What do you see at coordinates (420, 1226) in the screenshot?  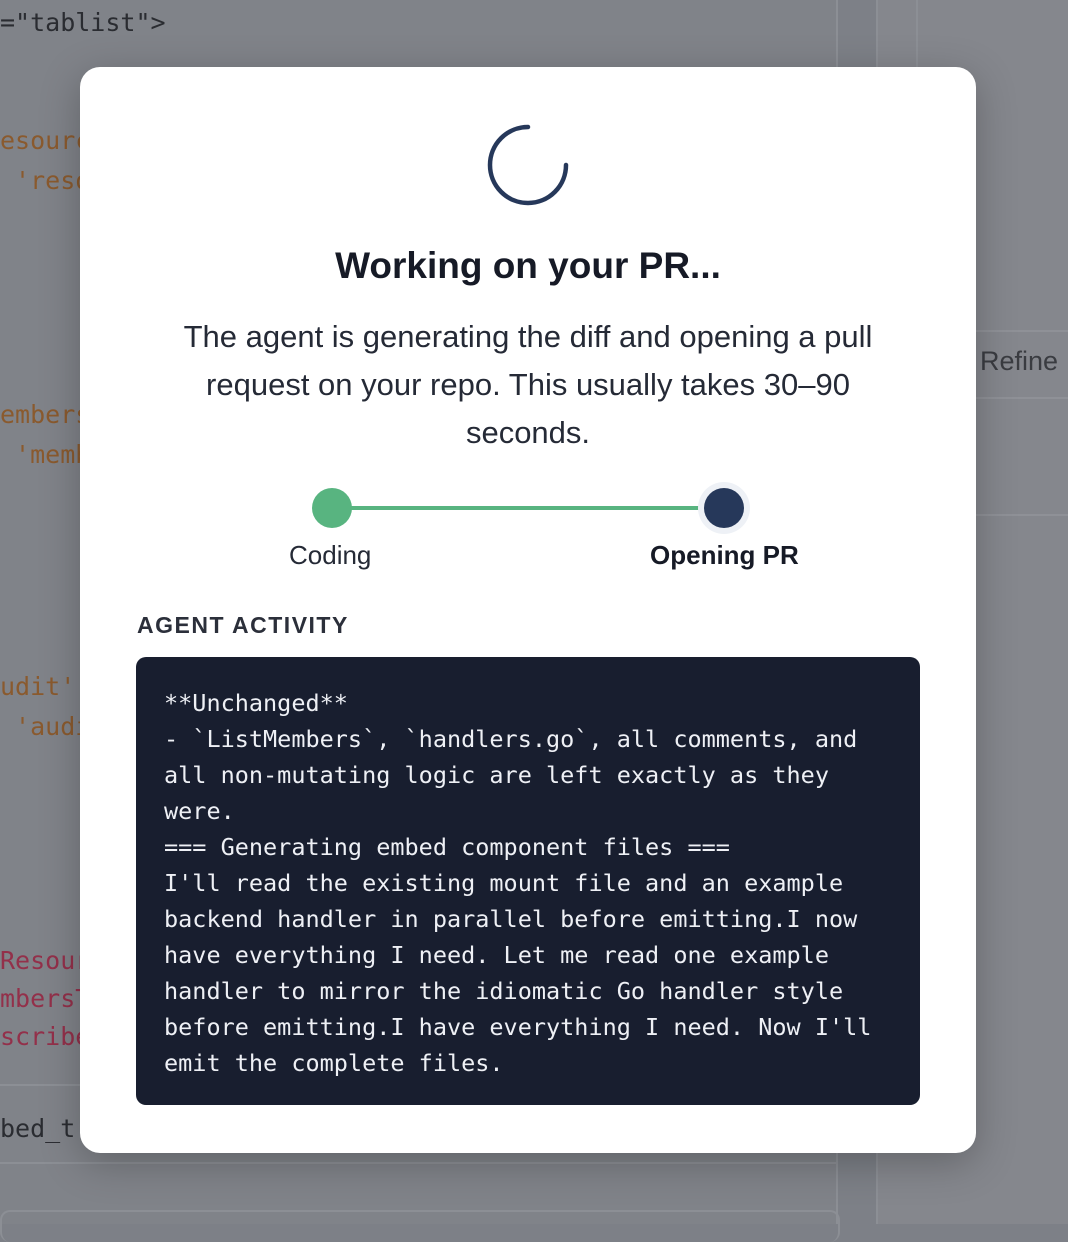 I see `background-input-box` at bounding box center [420, 1226].